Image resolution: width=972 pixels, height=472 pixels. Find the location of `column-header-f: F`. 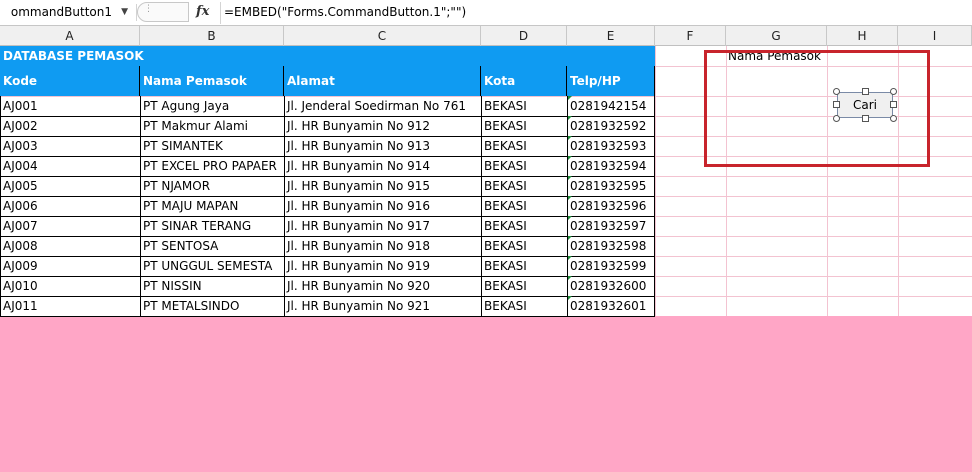

column-header-f: F is located at coordinates (690, 36).